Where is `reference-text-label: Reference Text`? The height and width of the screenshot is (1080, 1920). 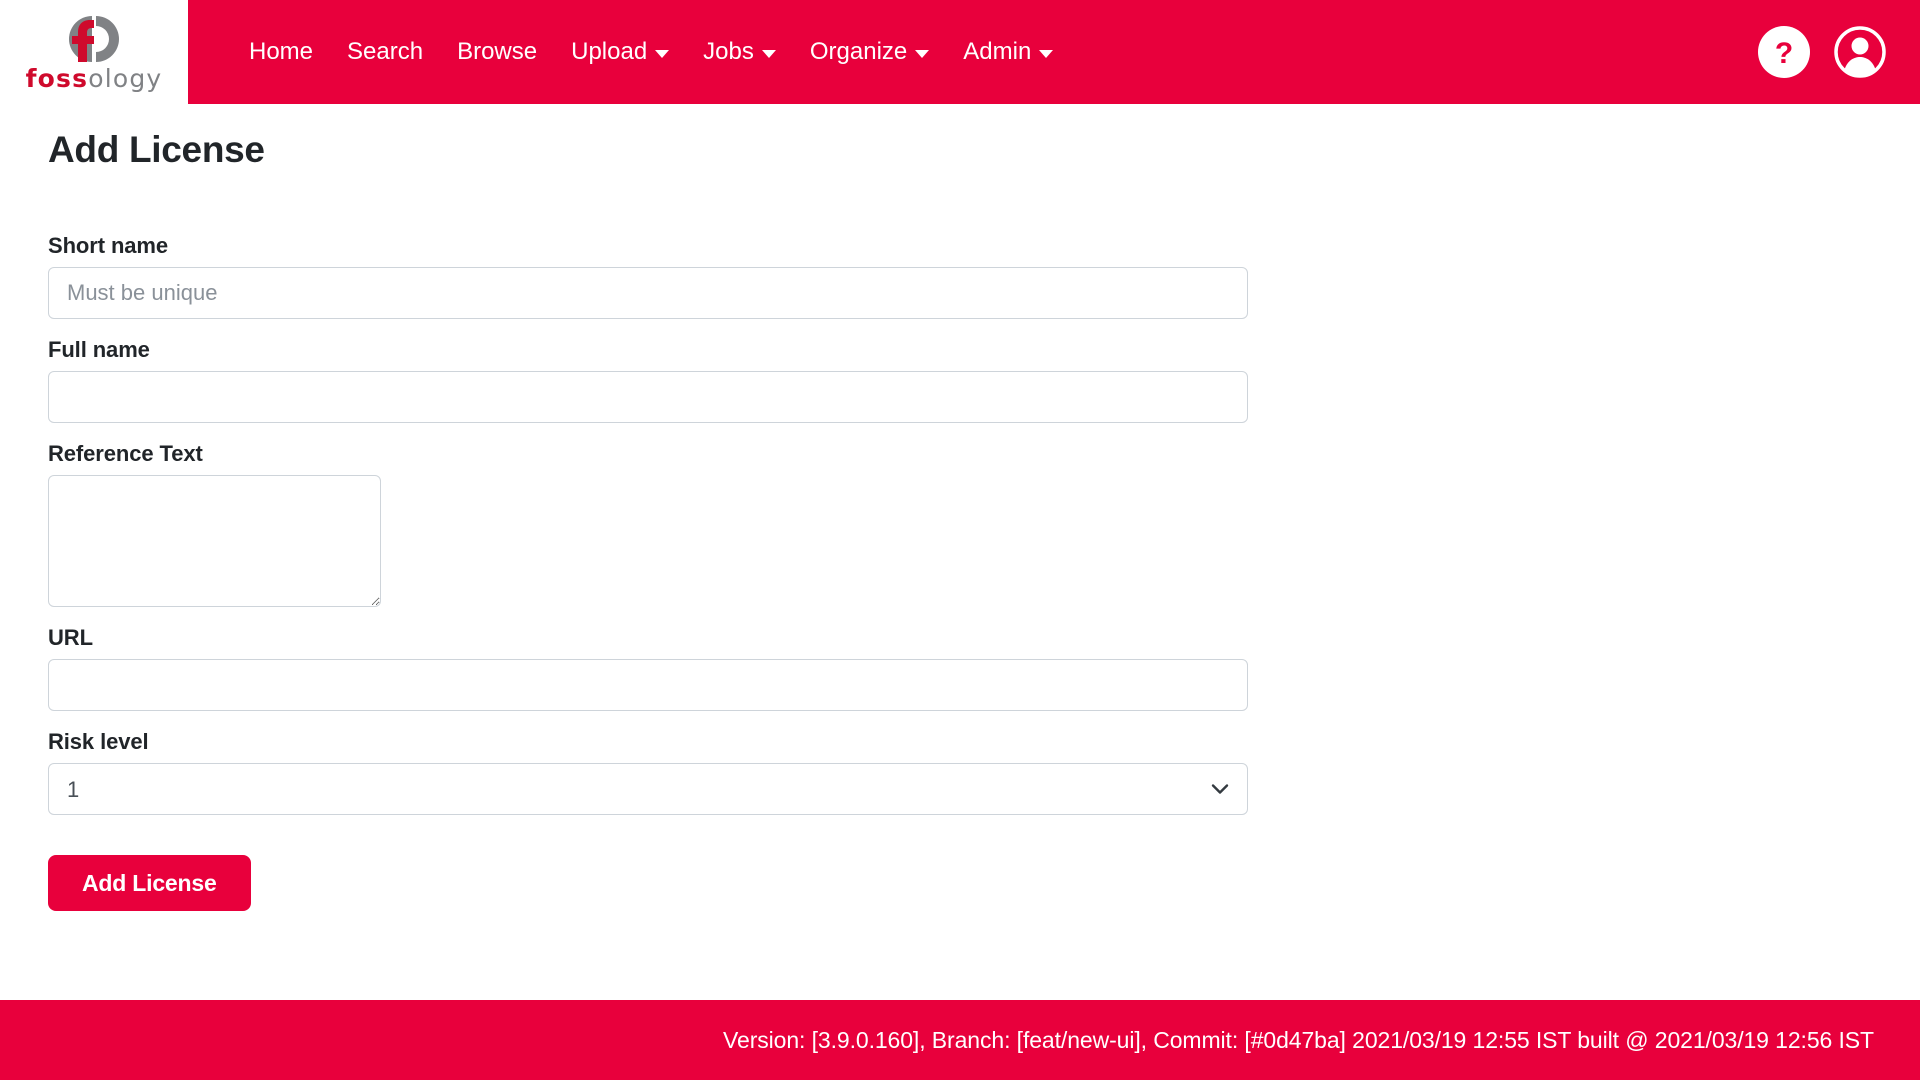 reference-text-label: Reference Text is located at coordinates (125, 453).